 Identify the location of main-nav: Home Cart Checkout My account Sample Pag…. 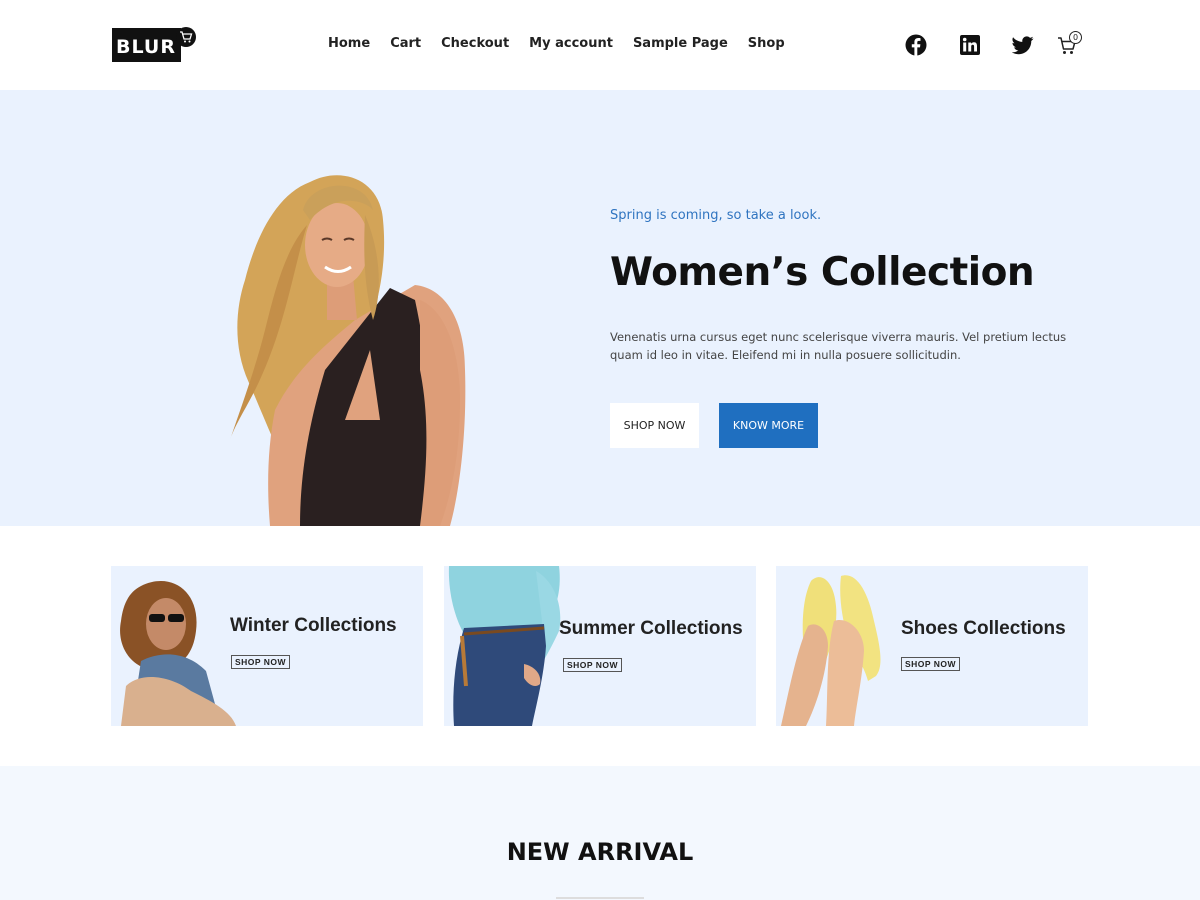
(561, 43).